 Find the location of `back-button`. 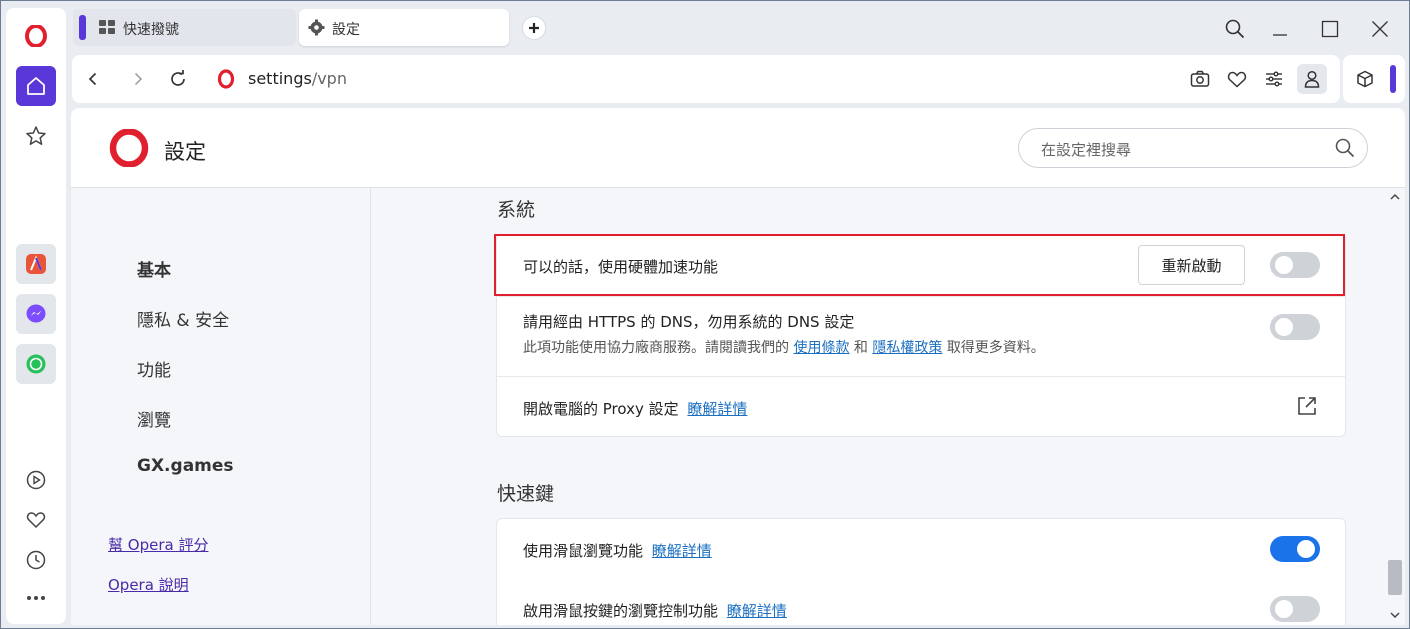

back-button is located at coordinates (93, 79).